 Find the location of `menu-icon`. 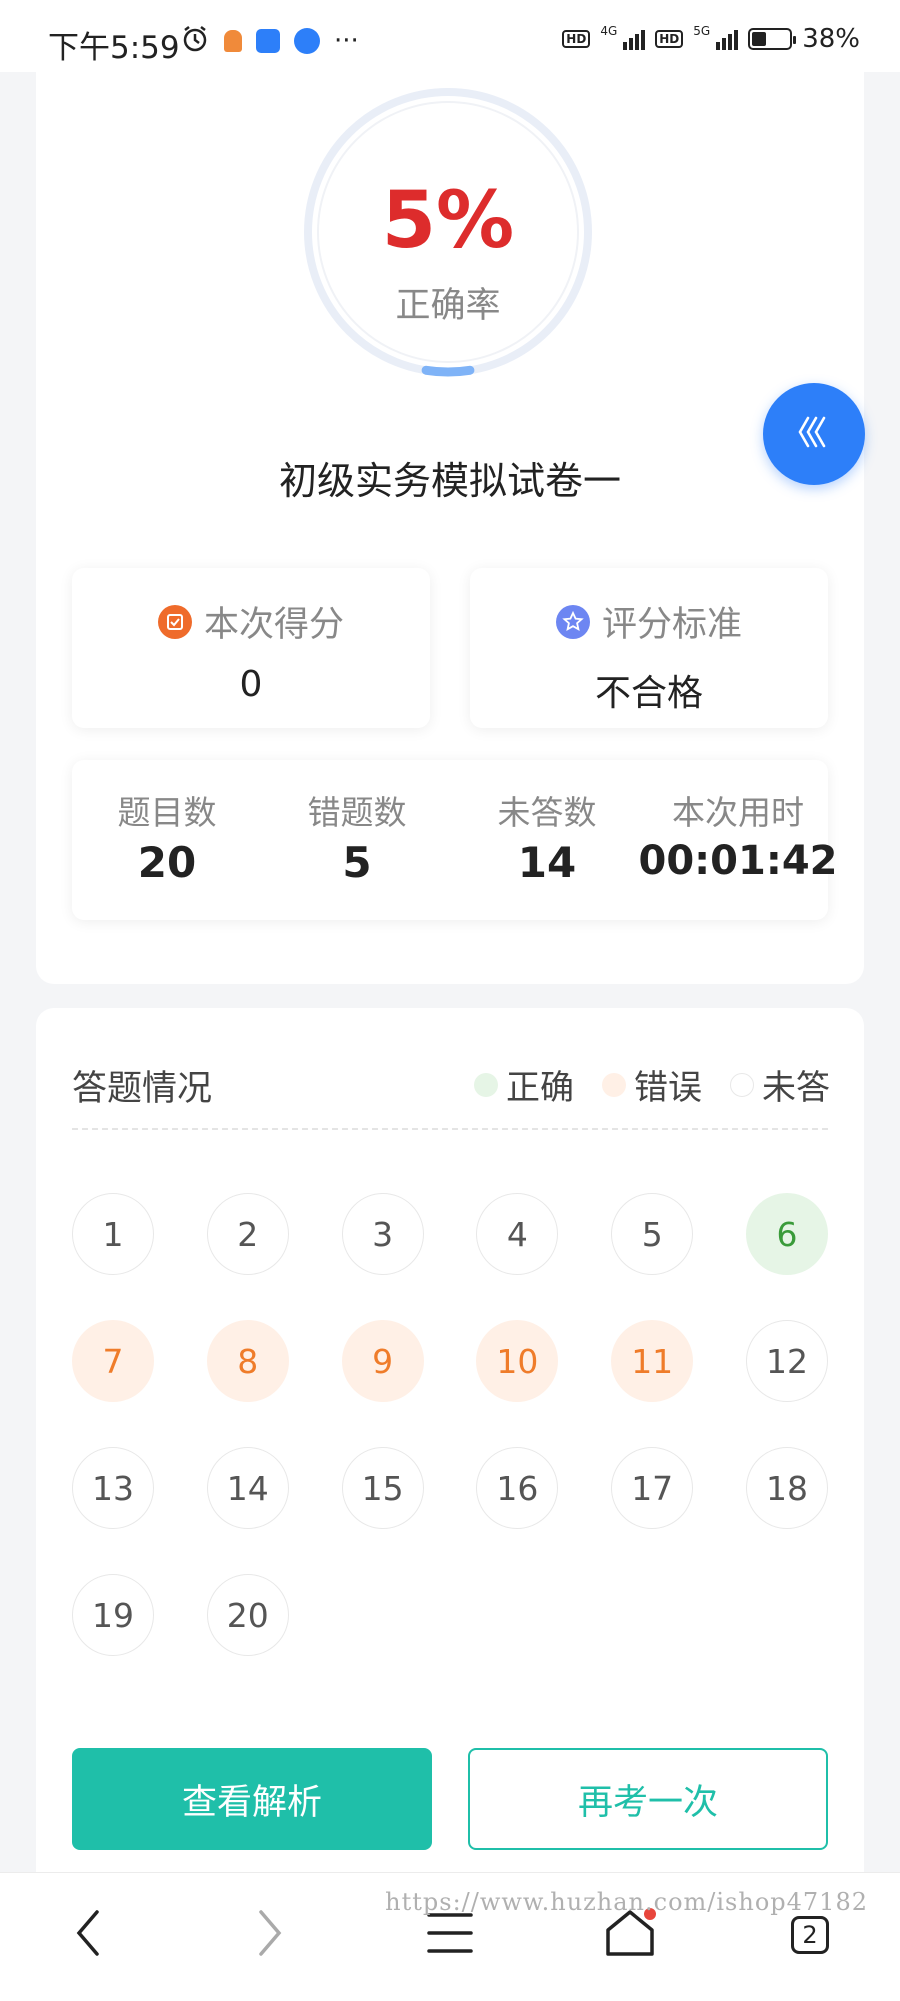

menu-icon is located at coordinates (450, 1935).